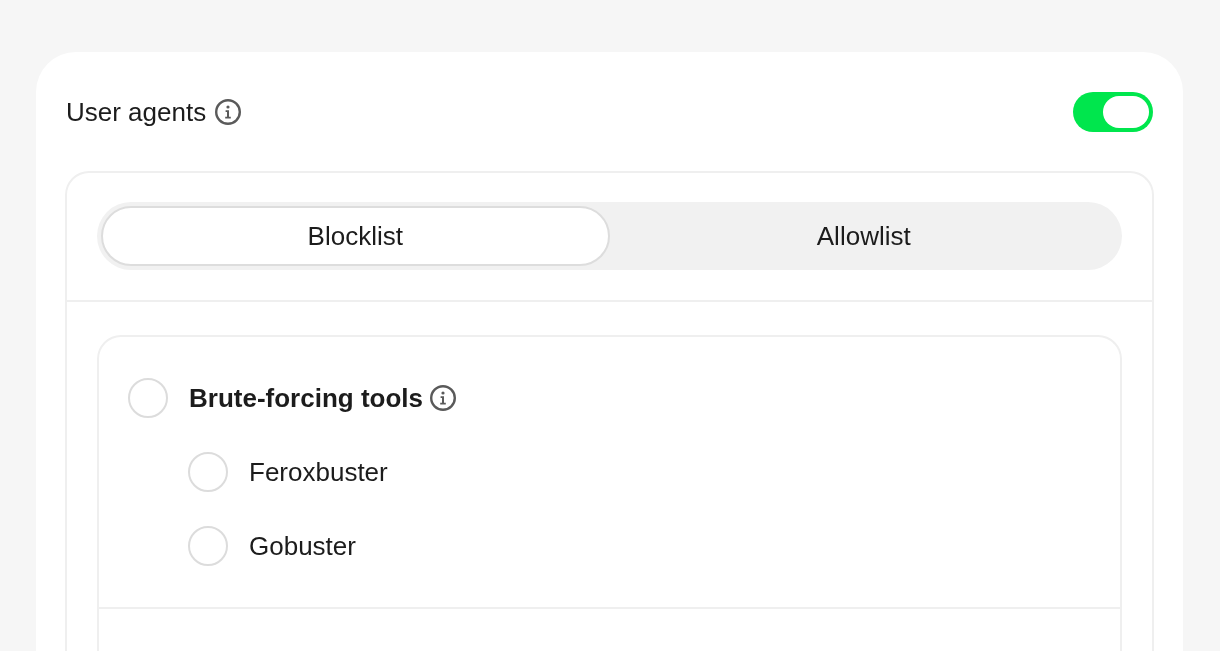 The image size is (1220, 651). Describe the element at coordinates (306, 398) in the screenshot. I see `group-label: Brute-forcing tools` at that location.